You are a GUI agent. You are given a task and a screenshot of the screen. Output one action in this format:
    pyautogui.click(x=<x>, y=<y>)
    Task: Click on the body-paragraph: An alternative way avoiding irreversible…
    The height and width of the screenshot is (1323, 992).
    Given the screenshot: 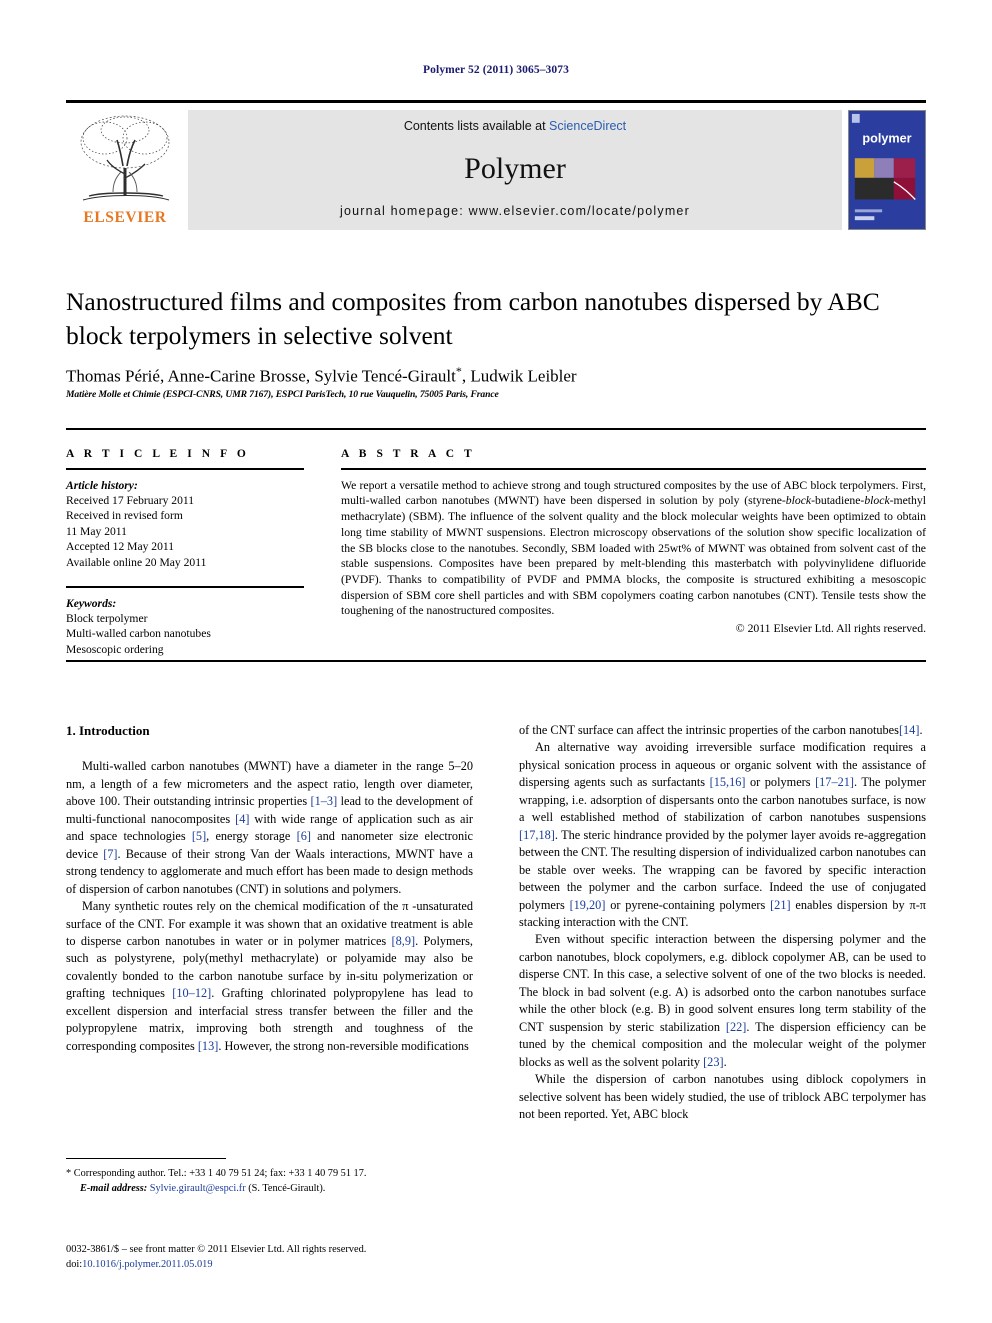 What is the action you would take?
    pyautogui.click(x=722, y=835)
    